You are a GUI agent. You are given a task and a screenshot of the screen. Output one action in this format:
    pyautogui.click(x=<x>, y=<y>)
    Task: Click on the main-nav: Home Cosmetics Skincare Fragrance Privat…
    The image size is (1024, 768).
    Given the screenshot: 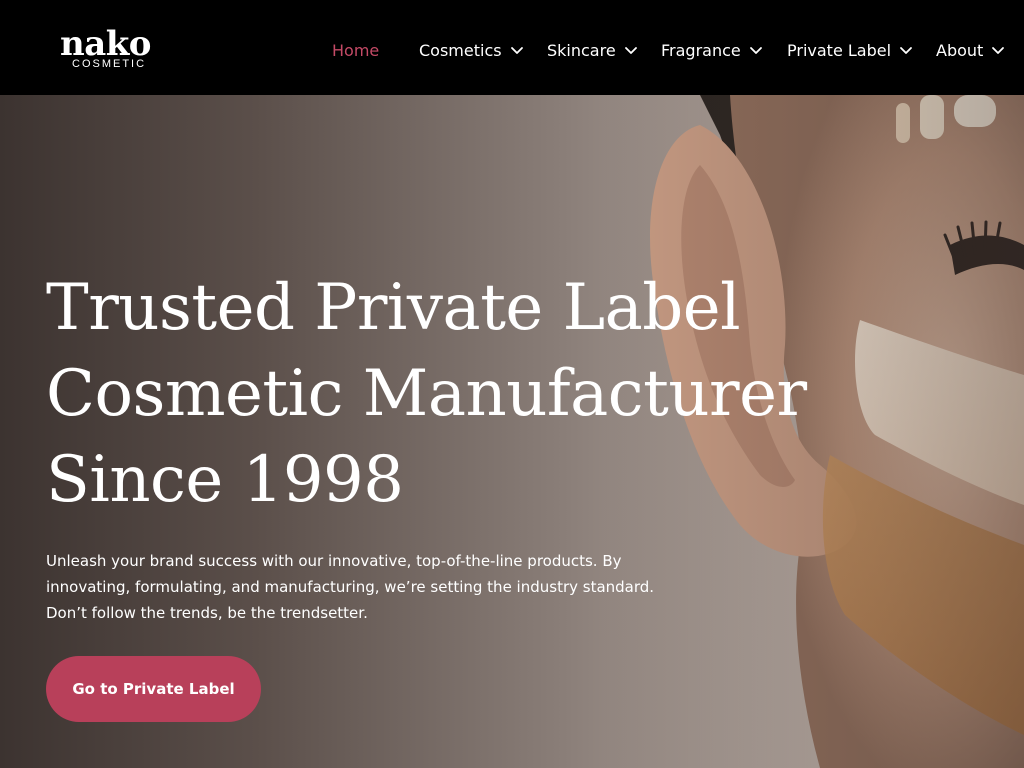 What is the action you would take?
    pyautogui.click(x=512, y=47)
    